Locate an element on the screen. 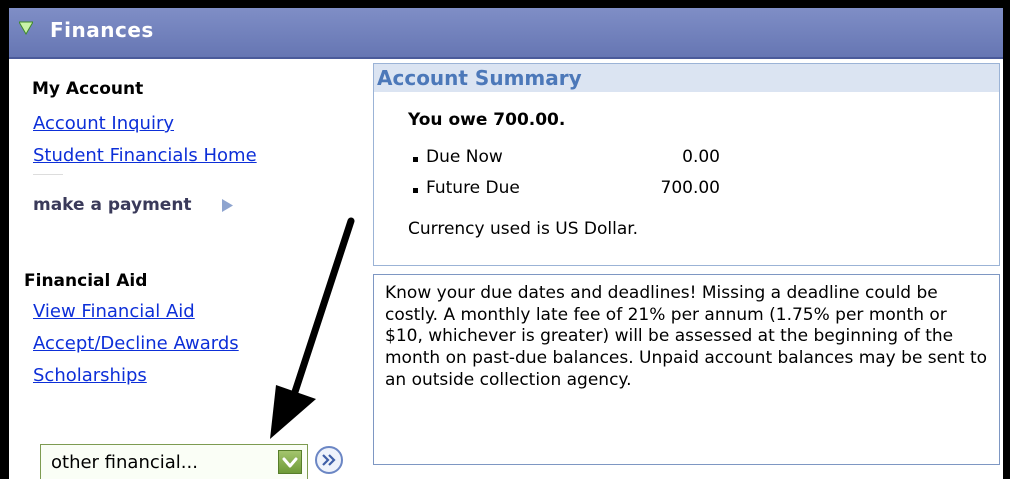  financial-aid-heading: Financial Aid is located at coordinates (86, 281).